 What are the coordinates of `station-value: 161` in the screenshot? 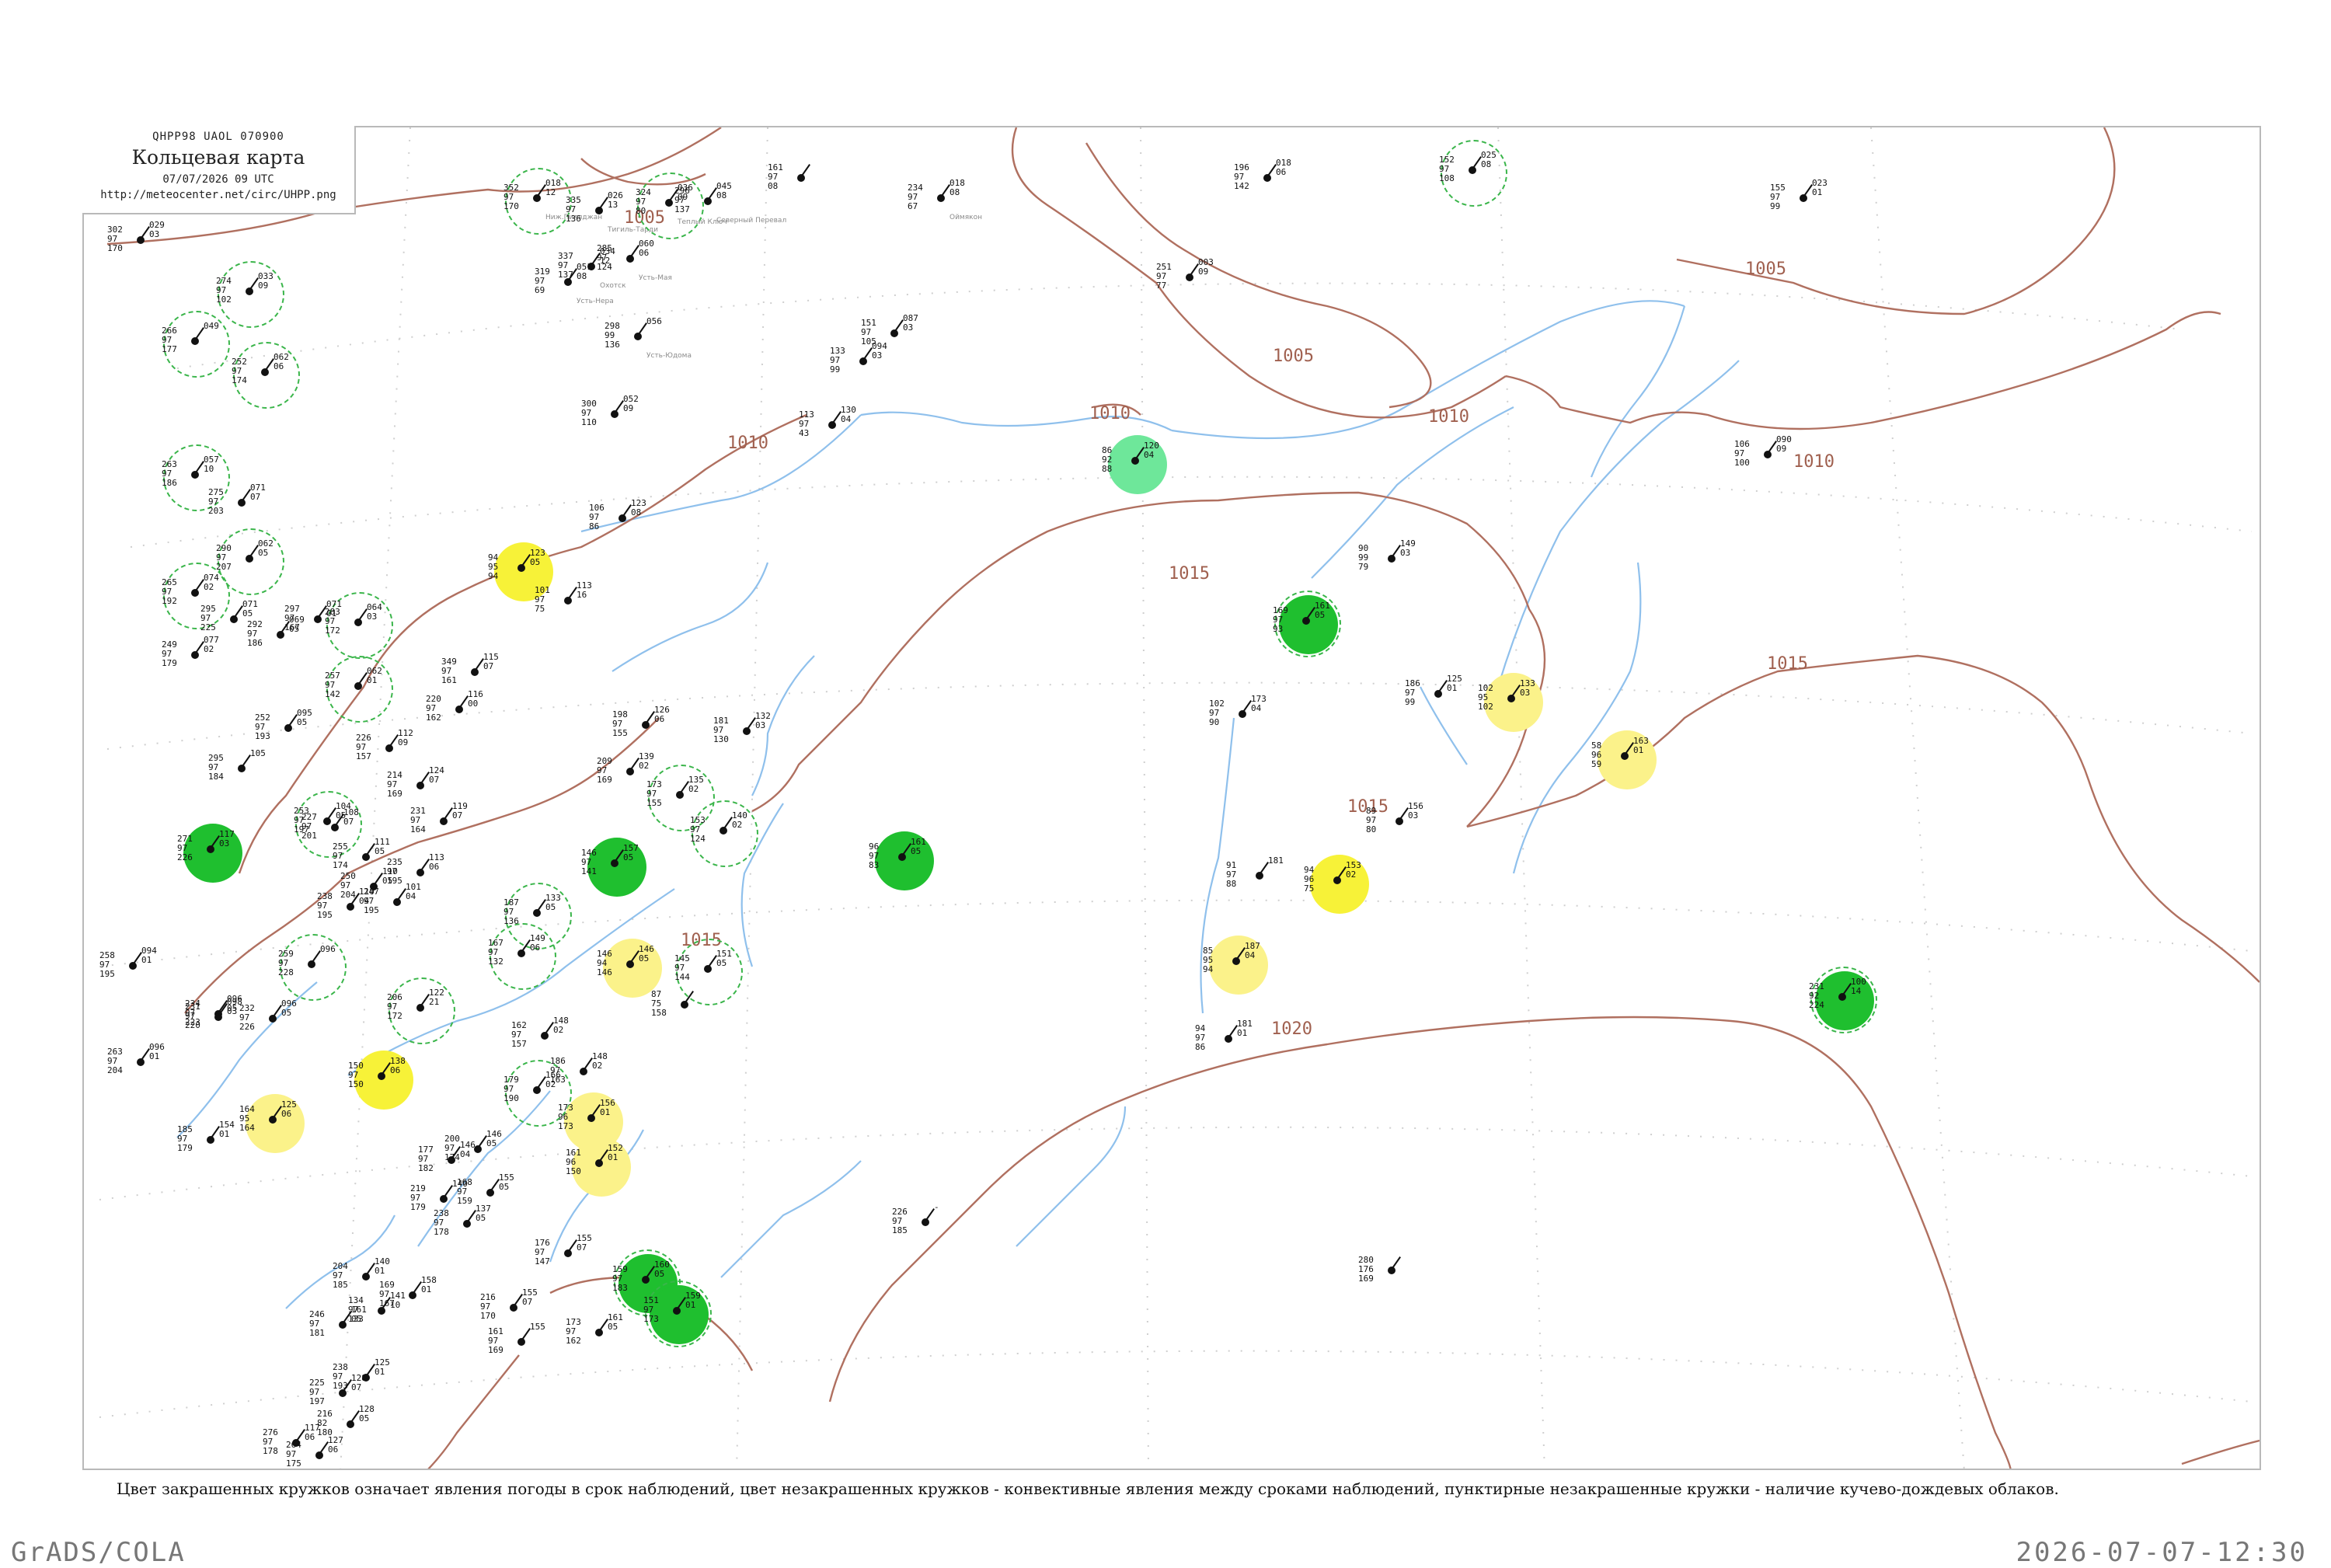 It's located at (449, 680).